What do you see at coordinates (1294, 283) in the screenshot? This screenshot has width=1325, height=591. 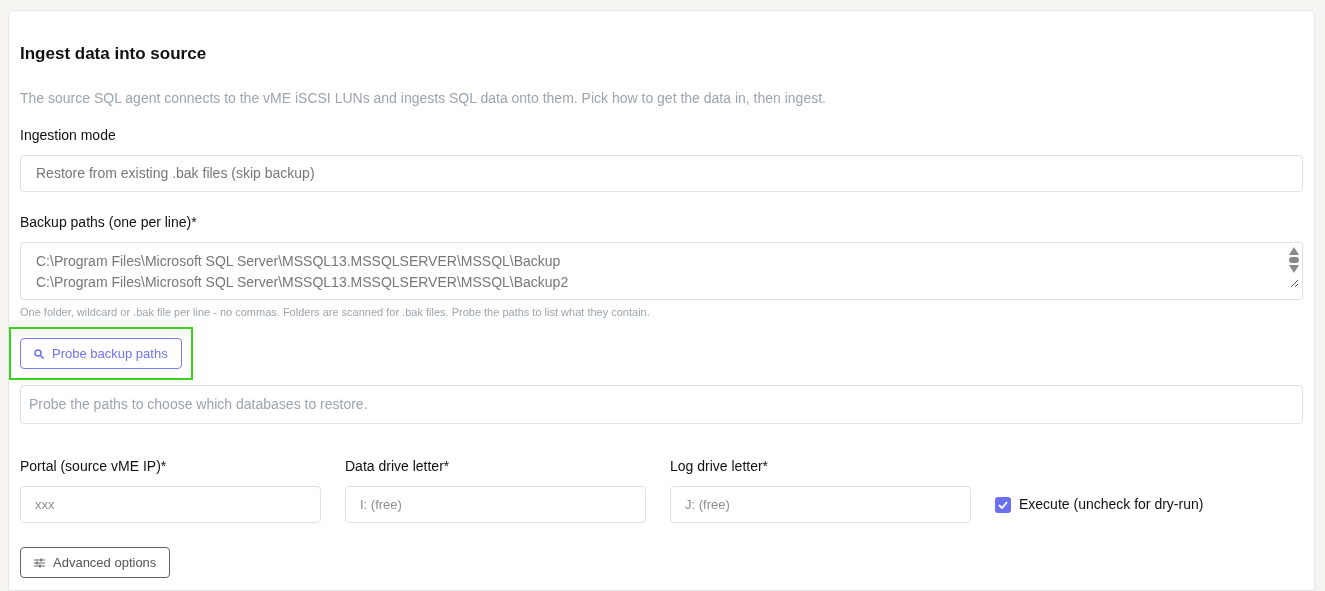 I see `resize-handle-icon` at bounding box center [1294, 283].